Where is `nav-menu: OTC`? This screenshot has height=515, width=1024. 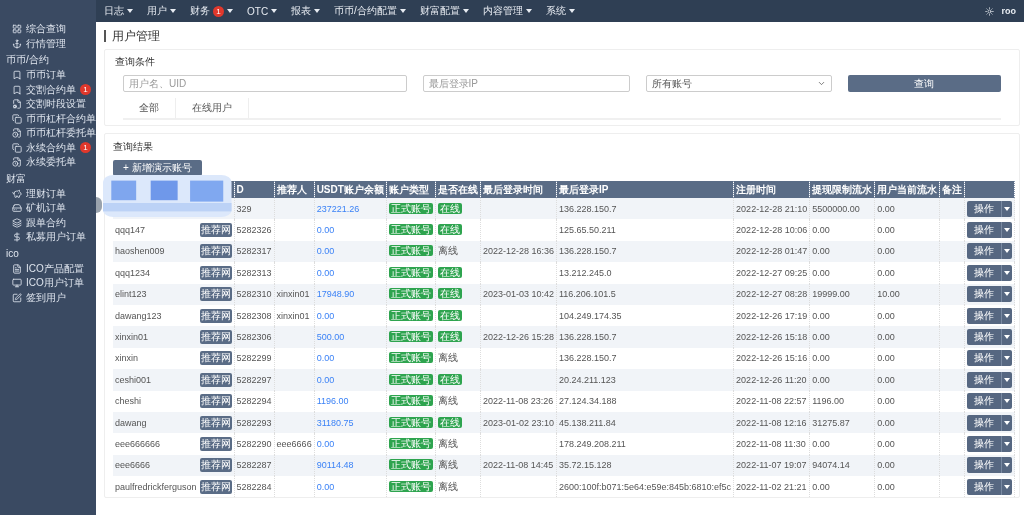 nav-menu: OTC is located at coordinates (262, 11).